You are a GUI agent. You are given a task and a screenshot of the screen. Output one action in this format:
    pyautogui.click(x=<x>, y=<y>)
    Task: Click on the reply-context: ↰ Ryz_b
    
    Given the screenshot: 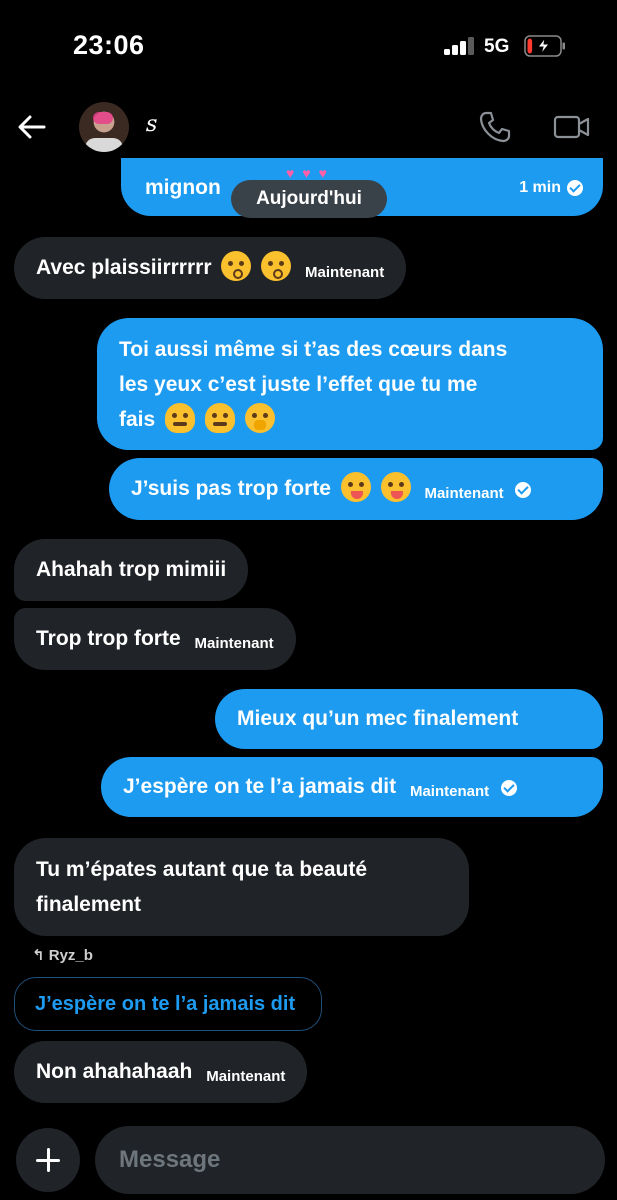 What is the action you would take?
    pyautogui.click(x=62, y=955)
    